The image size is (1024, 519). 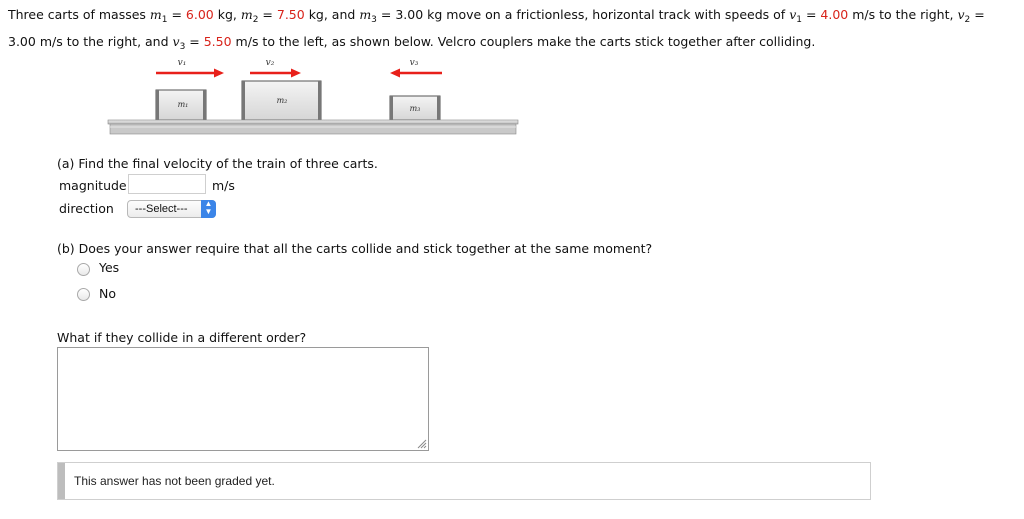 I want to click on v2-label: v₂, so click(x=270, y=63).